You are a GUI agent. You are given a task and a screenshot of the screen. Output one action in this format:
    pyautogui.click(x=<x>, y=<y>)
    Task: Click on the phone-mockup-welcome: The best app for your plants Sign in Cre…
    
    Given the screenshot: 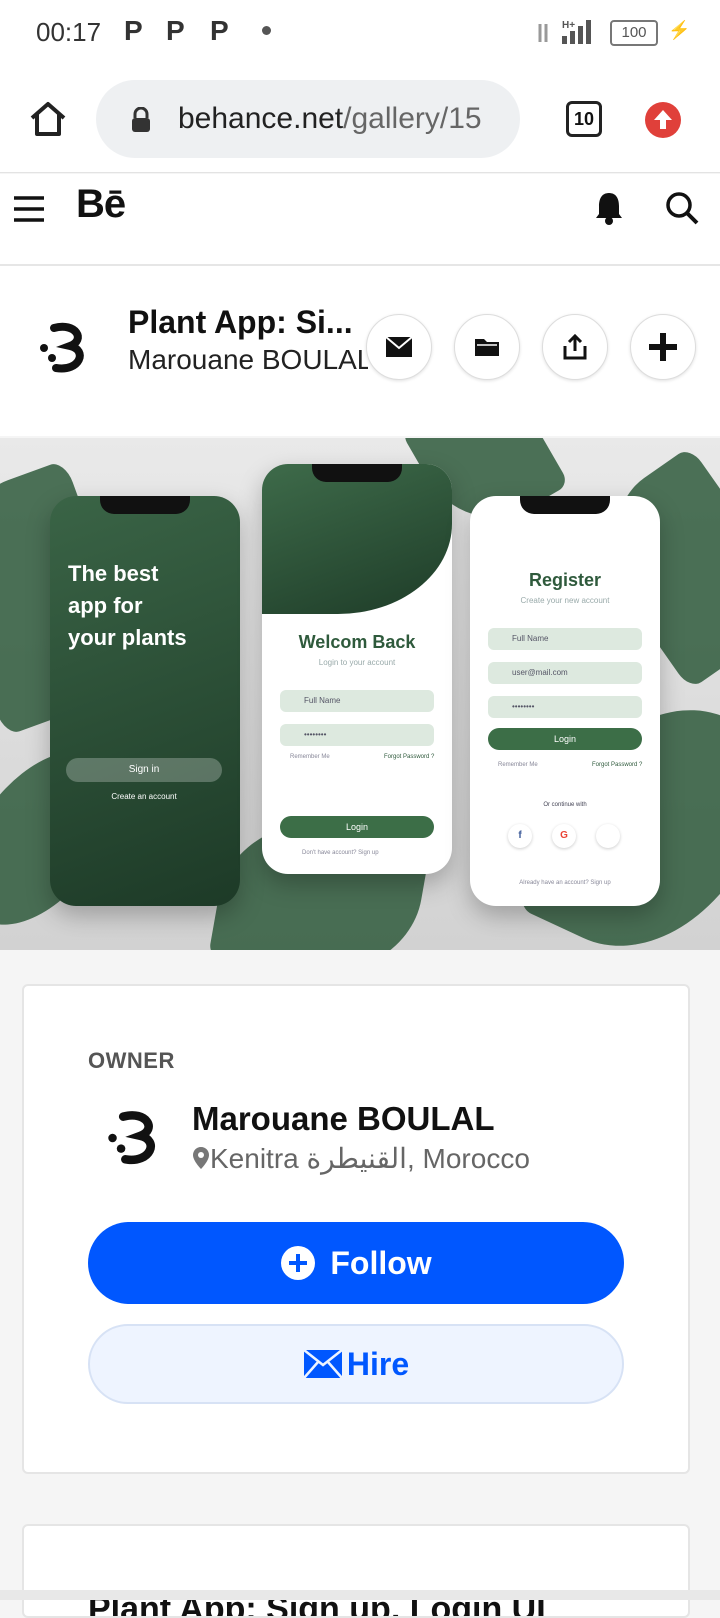 What is the action you would take?
    pyautogui.click(x=145, y=701)
    